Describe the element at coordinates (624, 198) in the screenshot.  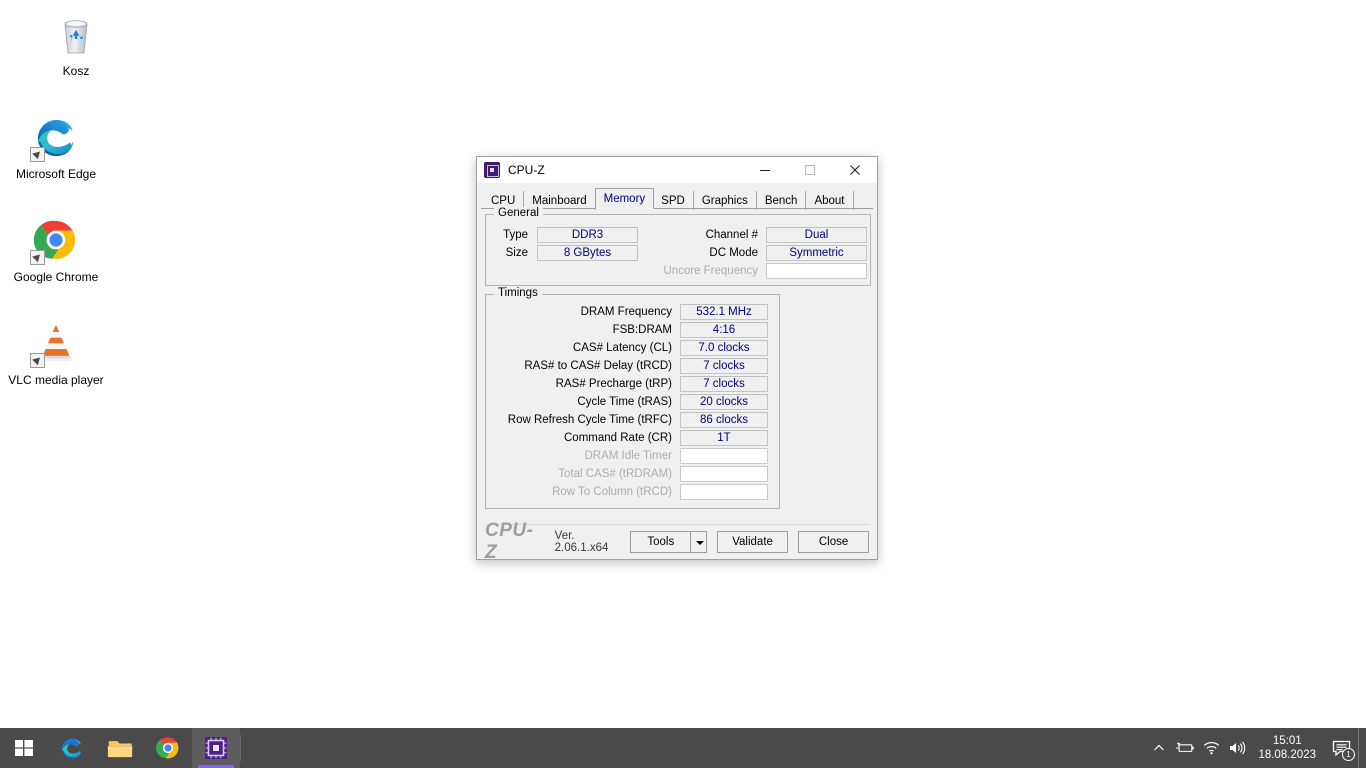
I see `tab-memory: Memory` at that location.